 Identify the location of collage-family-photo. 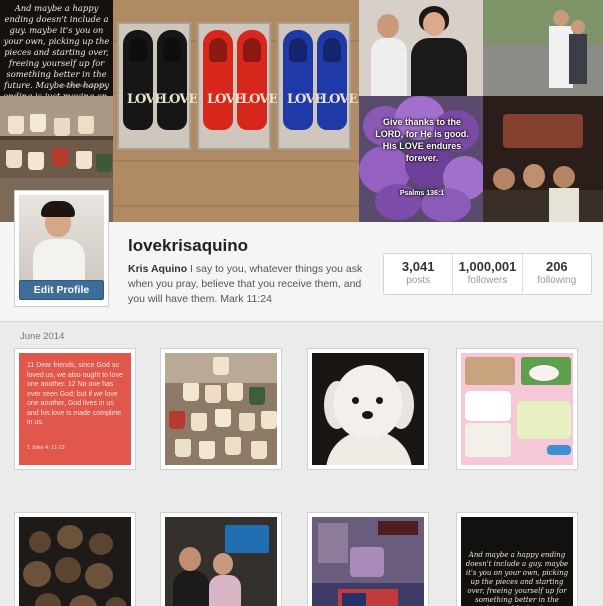
(421, 48).